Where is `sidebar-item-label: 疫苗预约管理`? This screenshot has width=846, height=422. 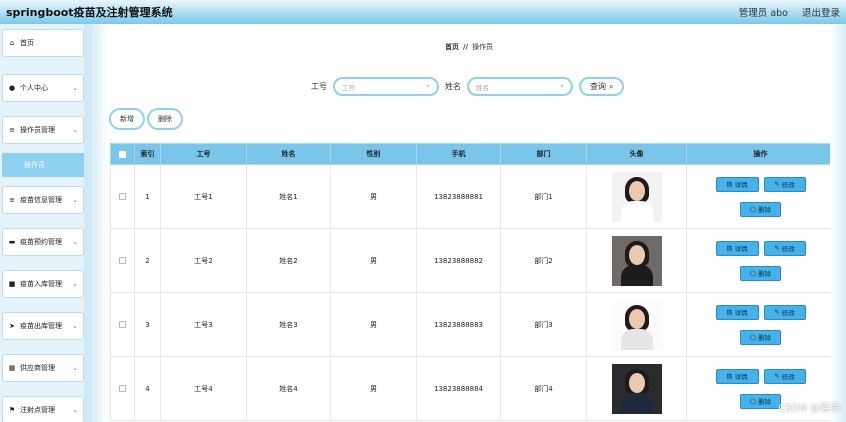 sidebar-item-label: 疫苗预约管理 is located at coordinates (41, 242).